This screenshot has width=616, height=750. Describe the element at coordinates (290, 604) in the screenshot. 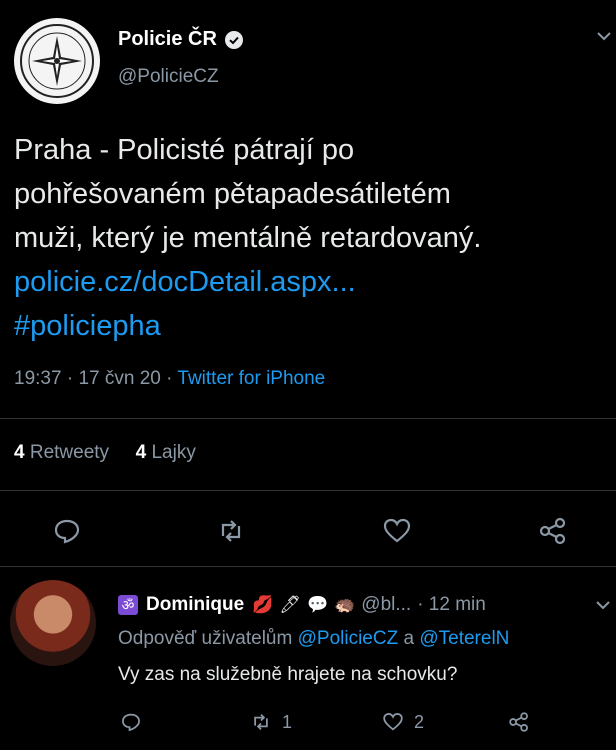

I see `pen-icon: 🖊` at that location.